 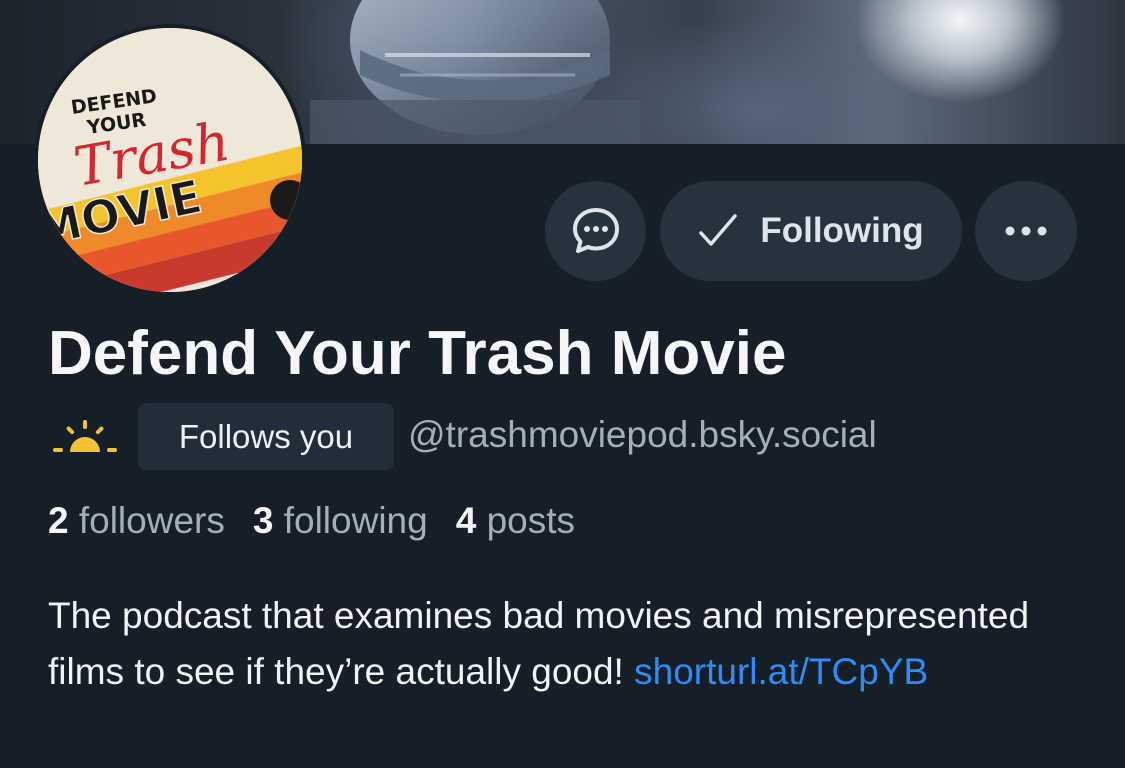 I want to click on banner-image, so click(x=475, y=72).